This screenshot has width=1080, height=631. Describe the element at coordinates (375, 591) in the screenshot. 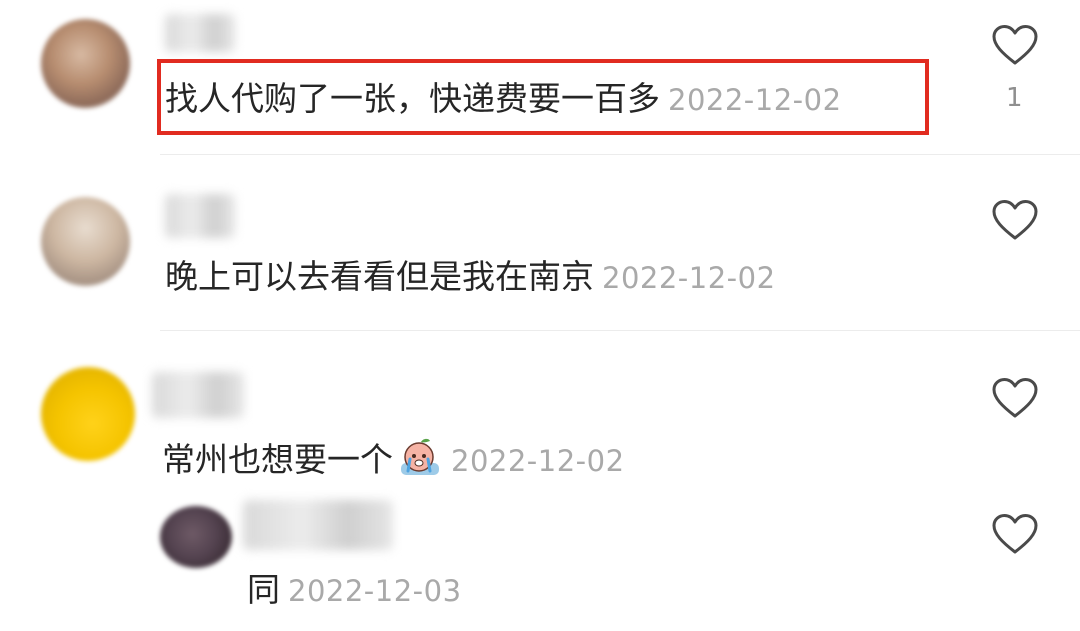

I see `comment-date: 2022-12-03` at that location.